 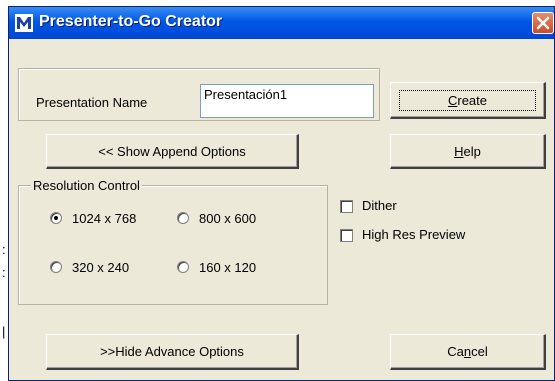 What do you see at coordinates (227, 218) in the screenshot?
I see `radio-800x600-label: 800 x 600` at bounding box center [227, 218].